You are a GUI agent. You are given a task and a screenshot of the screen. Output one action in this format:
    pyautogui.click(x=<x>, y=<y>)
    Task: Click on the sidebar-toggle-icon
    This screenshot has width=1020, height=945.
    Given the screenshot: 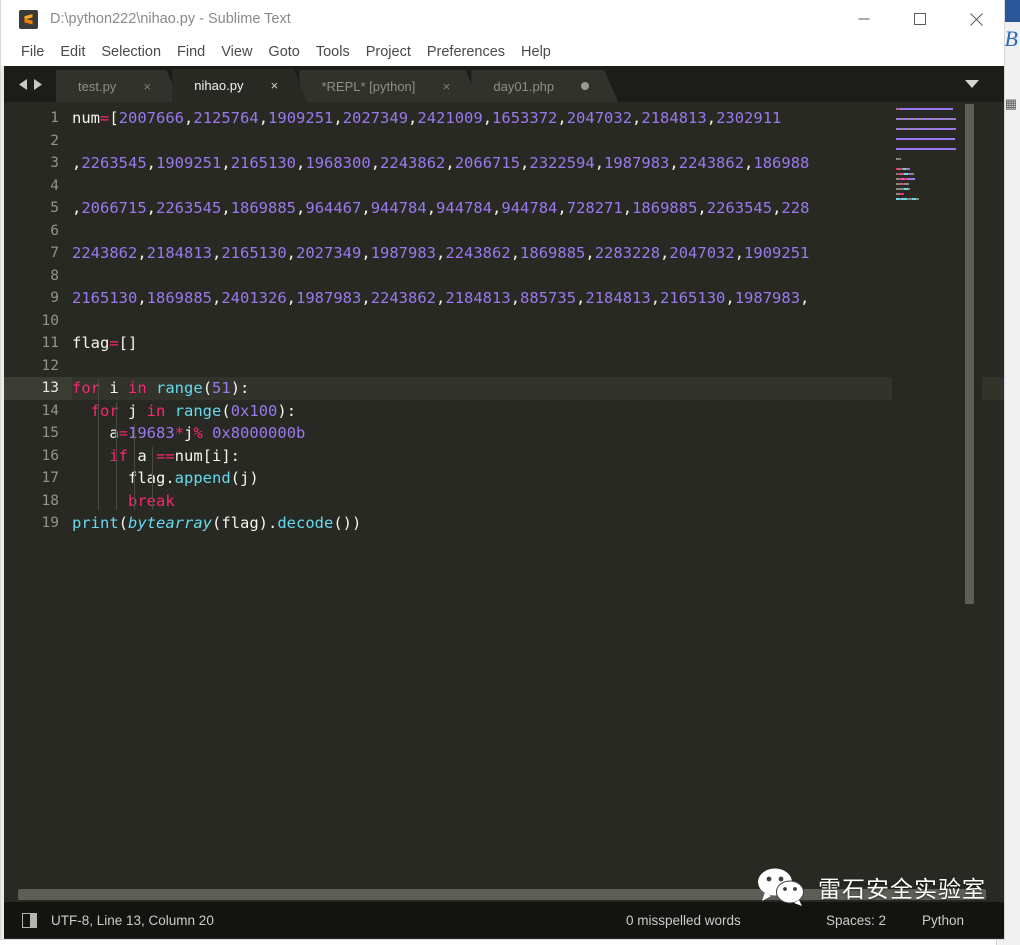 What is the action you would take?
    pyautogui.click(x=29, y=920)
    